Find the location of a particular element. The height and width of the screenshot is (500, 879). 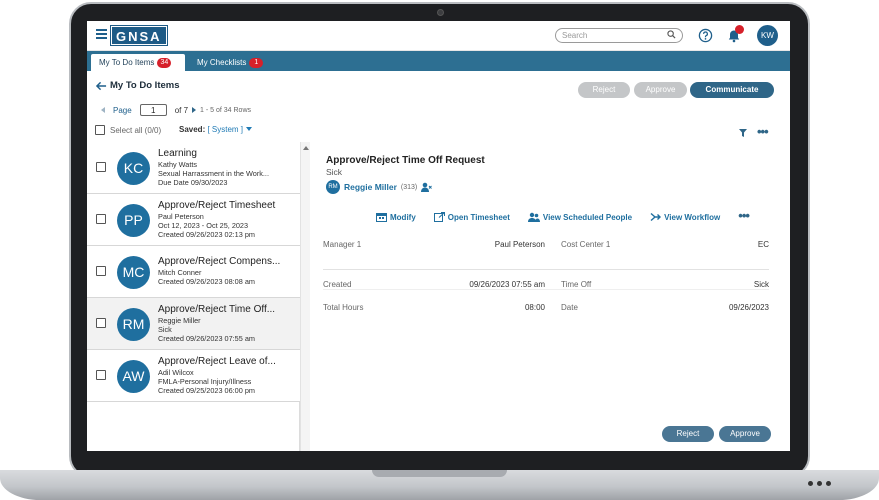

page-number-input: 1 is located at coordinates (153, 110).